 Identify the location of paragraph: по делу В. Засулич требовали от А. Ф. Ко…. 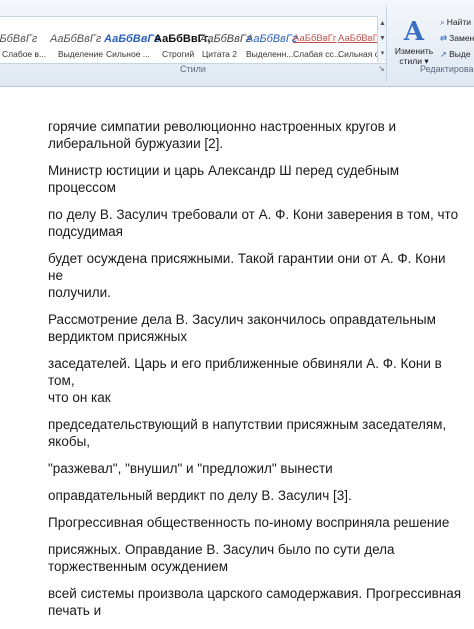
(256, 223).